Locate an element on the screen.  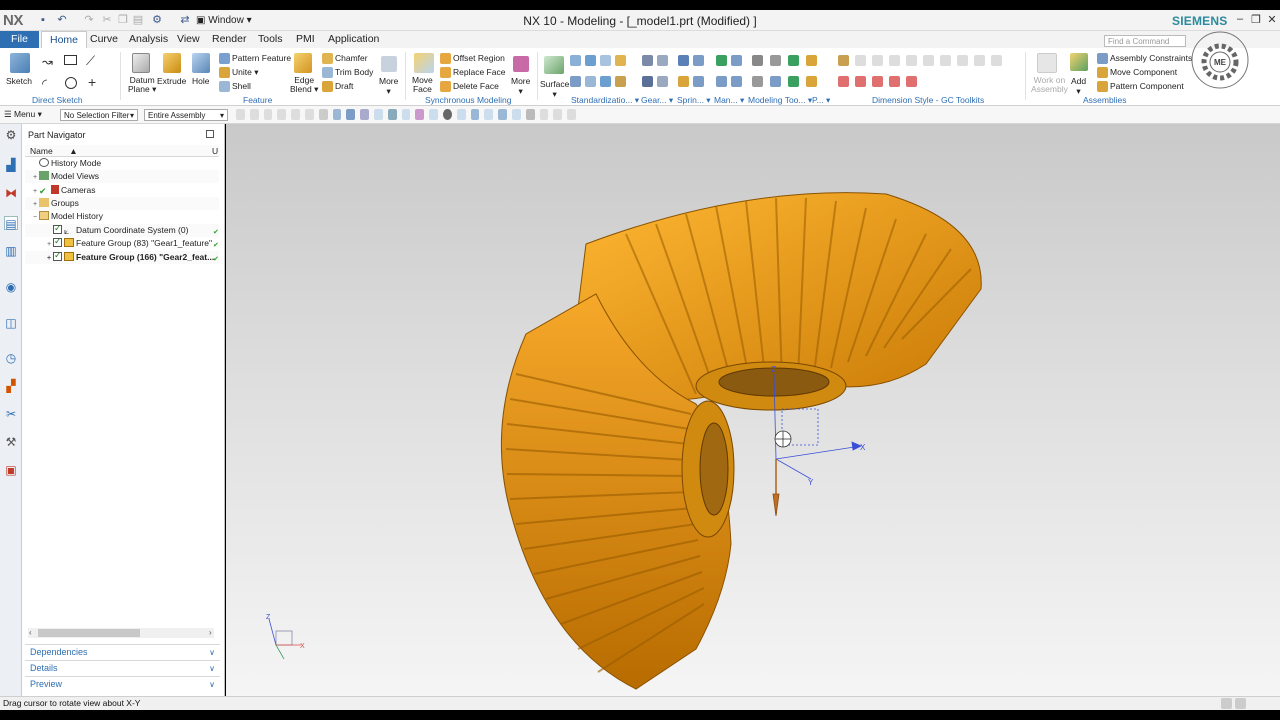
tree-row-cameras: + ✔ Cameras is located at coordinates (122, 190).